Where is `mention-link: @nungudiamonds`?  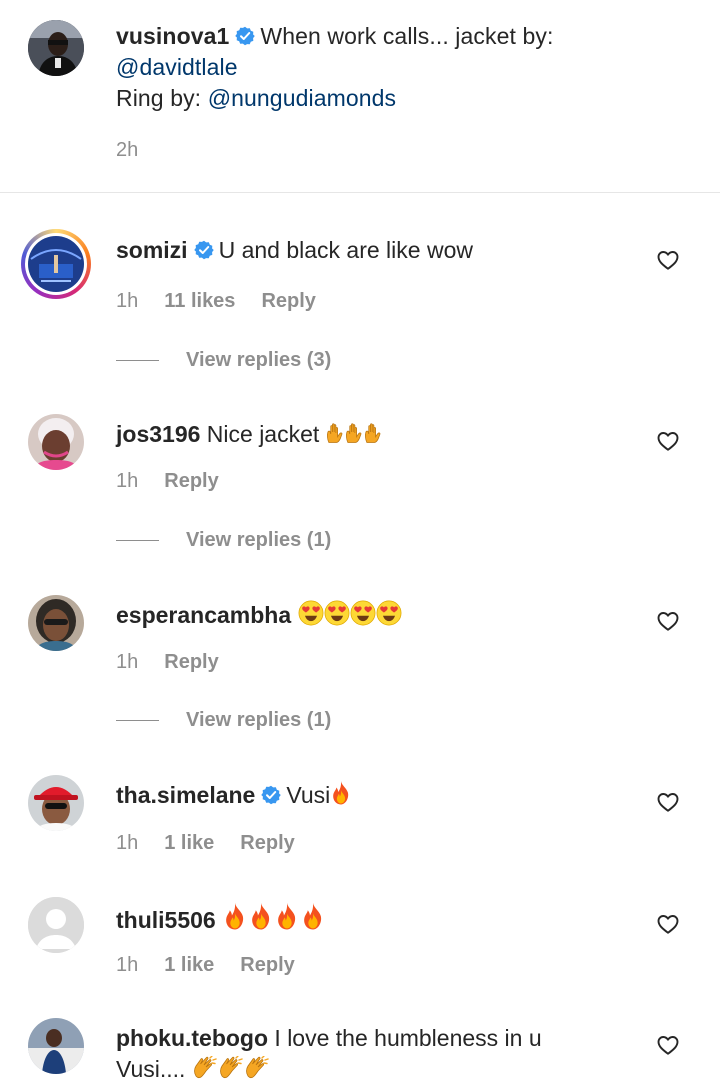 mention-link: @nungudiamonds is located at coordinates (302, 98).